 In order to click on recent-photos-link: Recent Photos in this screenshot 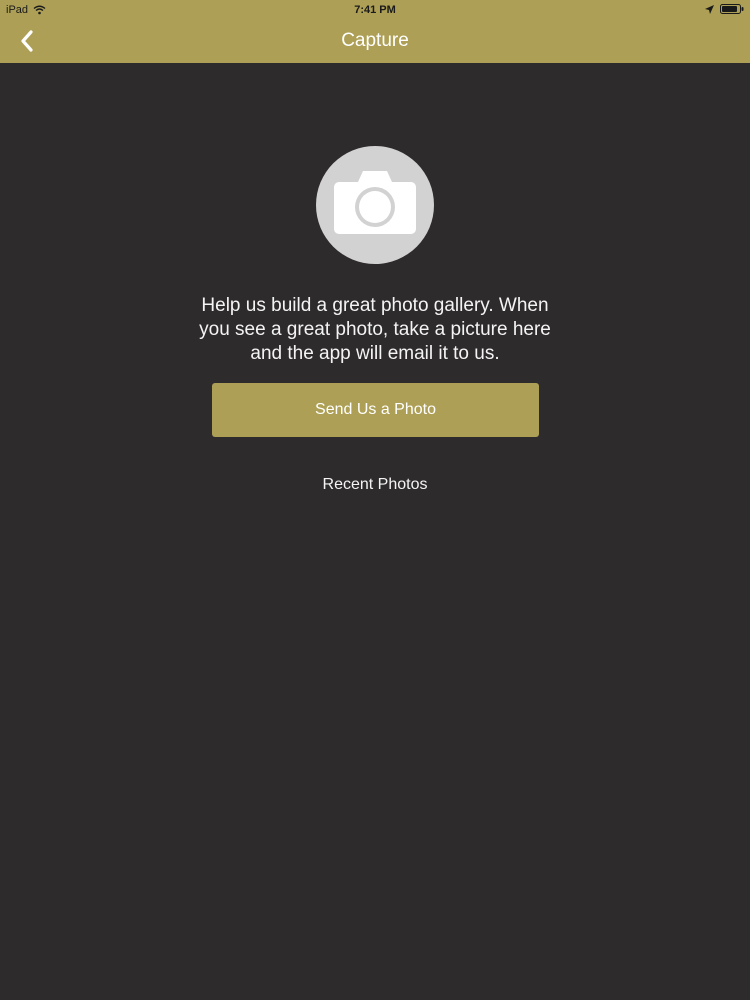, I will do `click(375, 485)`.